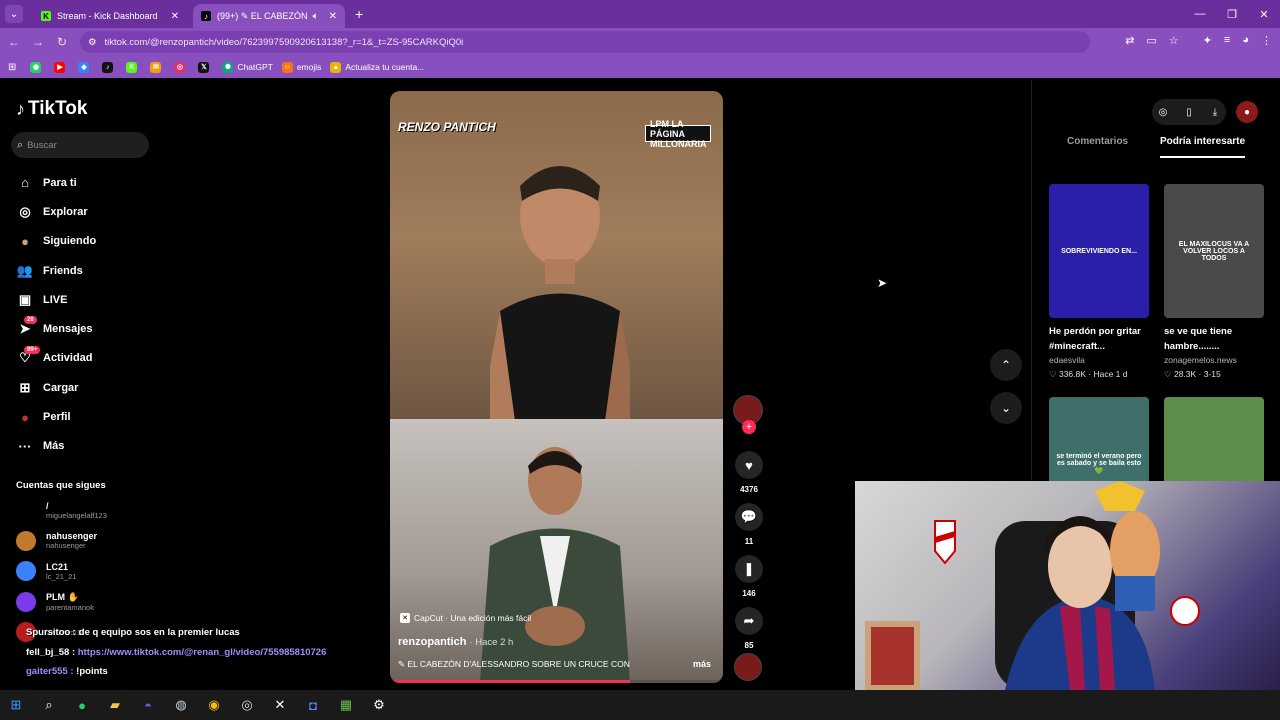 This screenshot has width=1280, height=720. I want to click on follow-plus-icon: +, so click(749, 427).